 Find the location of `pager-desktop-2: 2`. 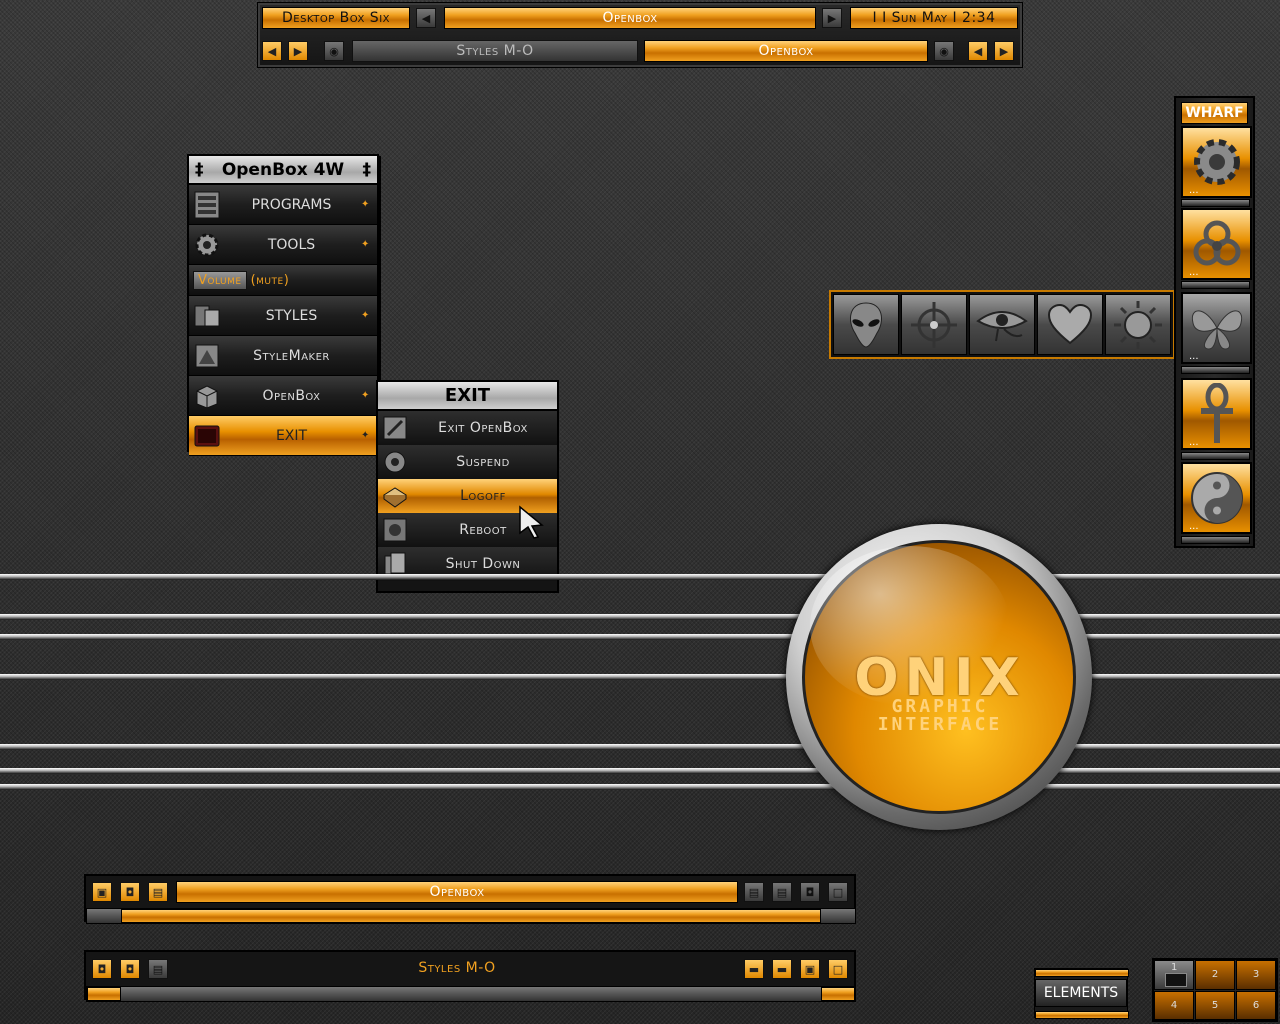

pager-desktop-2: 2 is located at coordinates (1215, 975).